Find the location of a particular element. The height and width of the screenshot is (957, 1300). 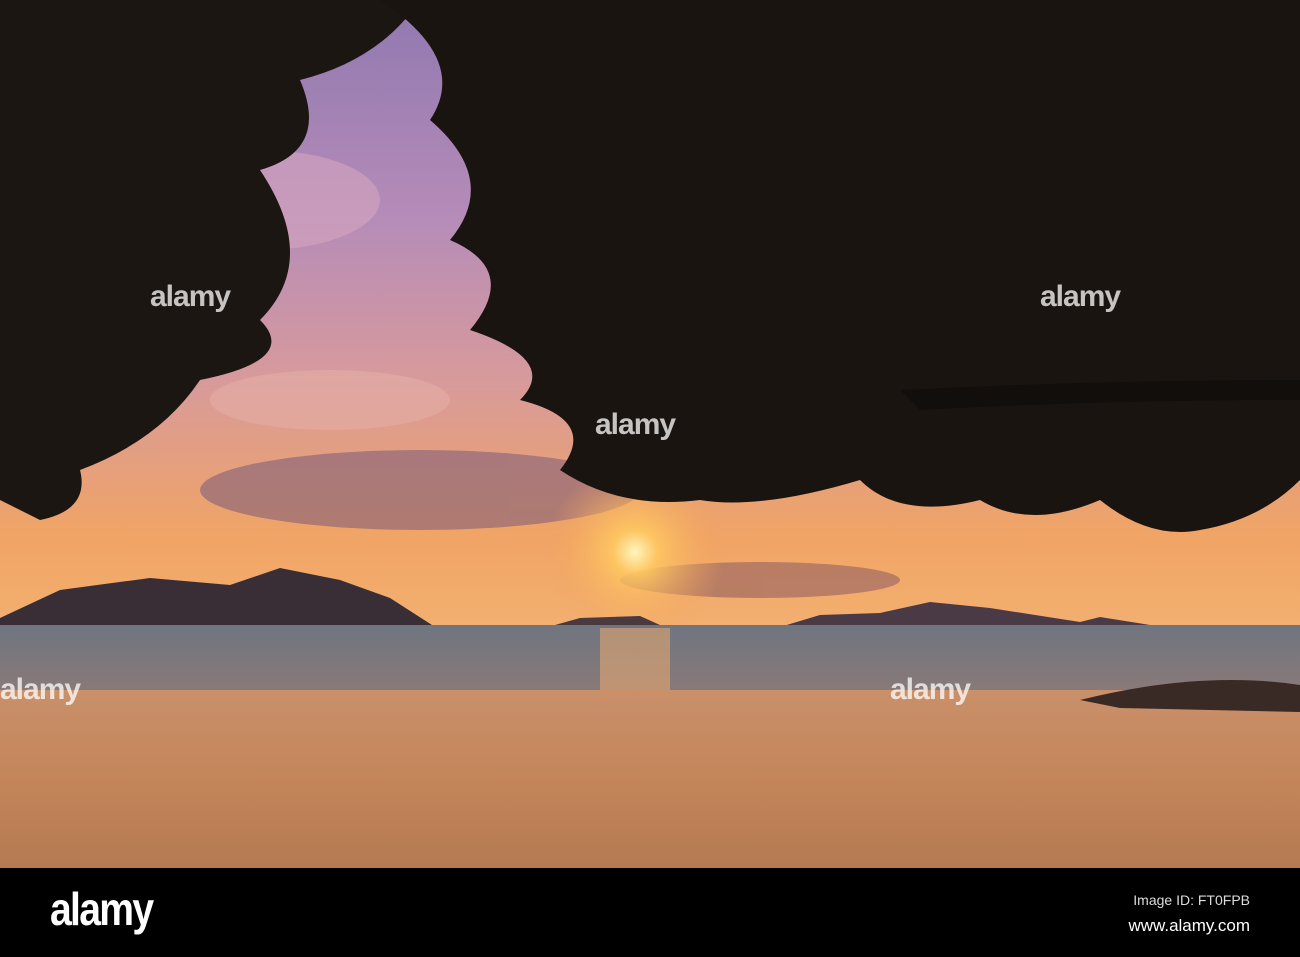

alamy-logo: alamy is located at coordinates (102, 909).